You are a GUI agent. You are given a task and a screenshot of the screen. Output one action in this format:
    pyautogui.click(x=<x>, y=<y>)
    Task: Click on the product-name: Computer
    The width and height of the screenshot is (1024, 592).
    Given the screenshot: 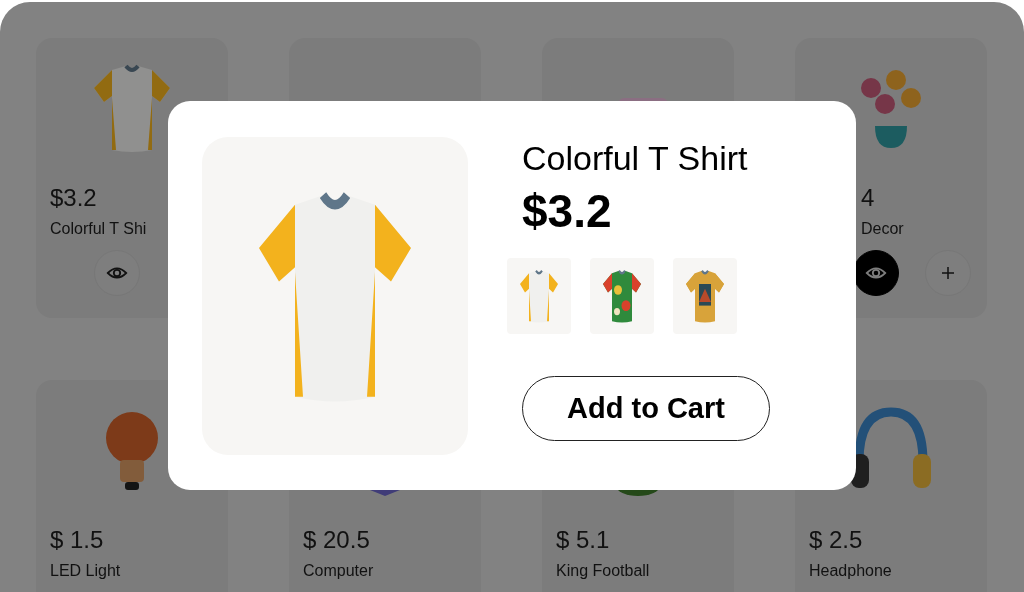 What is the action you would take?
    pyautogui.click(x=338, y=571)
    